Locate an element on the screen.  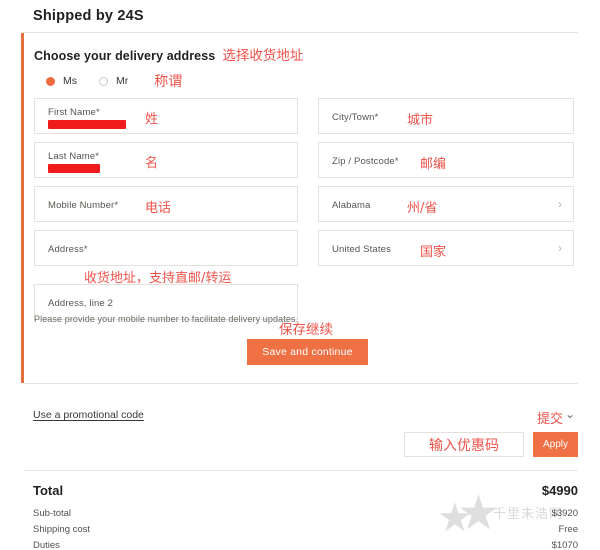
state-value: Alabama is located at coordinates (351, 205).